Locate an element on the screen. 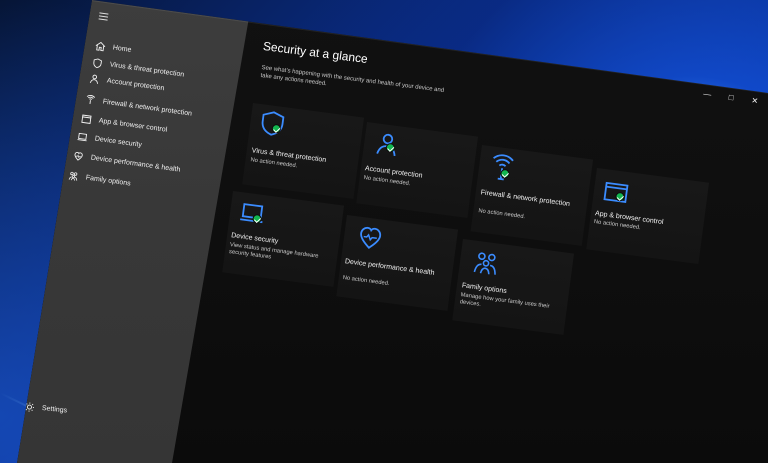 This screenshot has height=463, width=768. card-account-protection: Account protection No action needed. is located at coordinates (417, 170).